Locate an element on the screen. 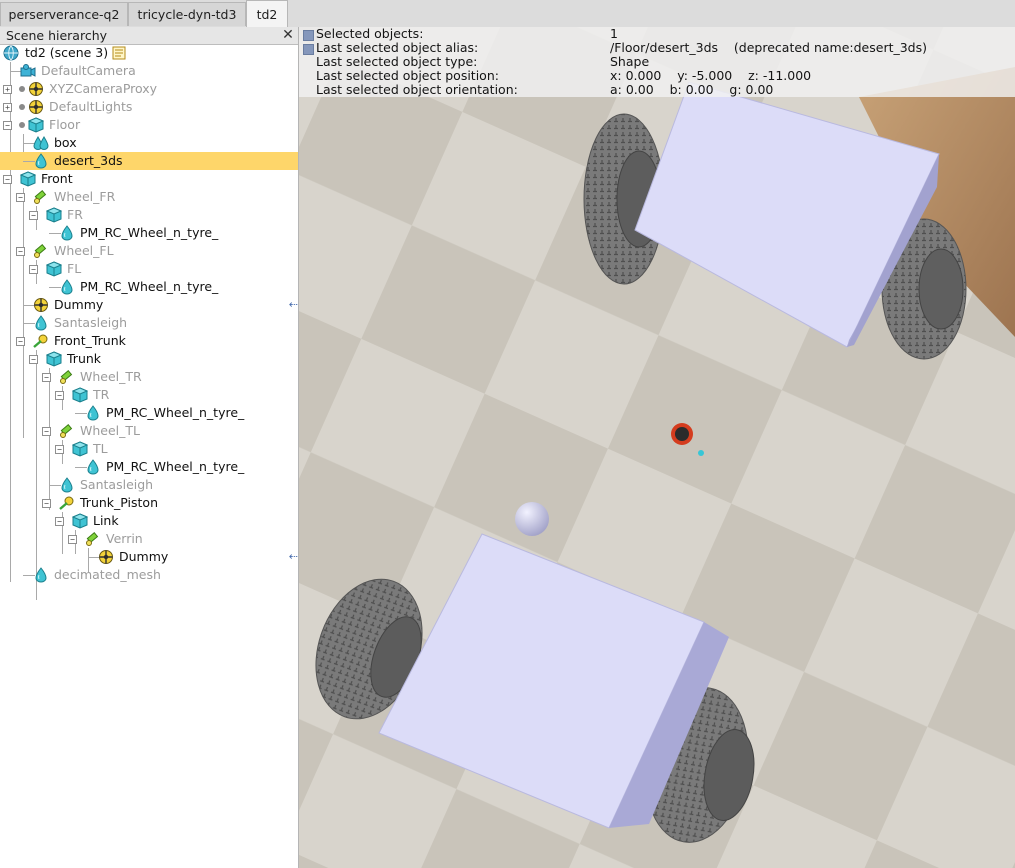  joint-icon is located at coordinates (92, 539).